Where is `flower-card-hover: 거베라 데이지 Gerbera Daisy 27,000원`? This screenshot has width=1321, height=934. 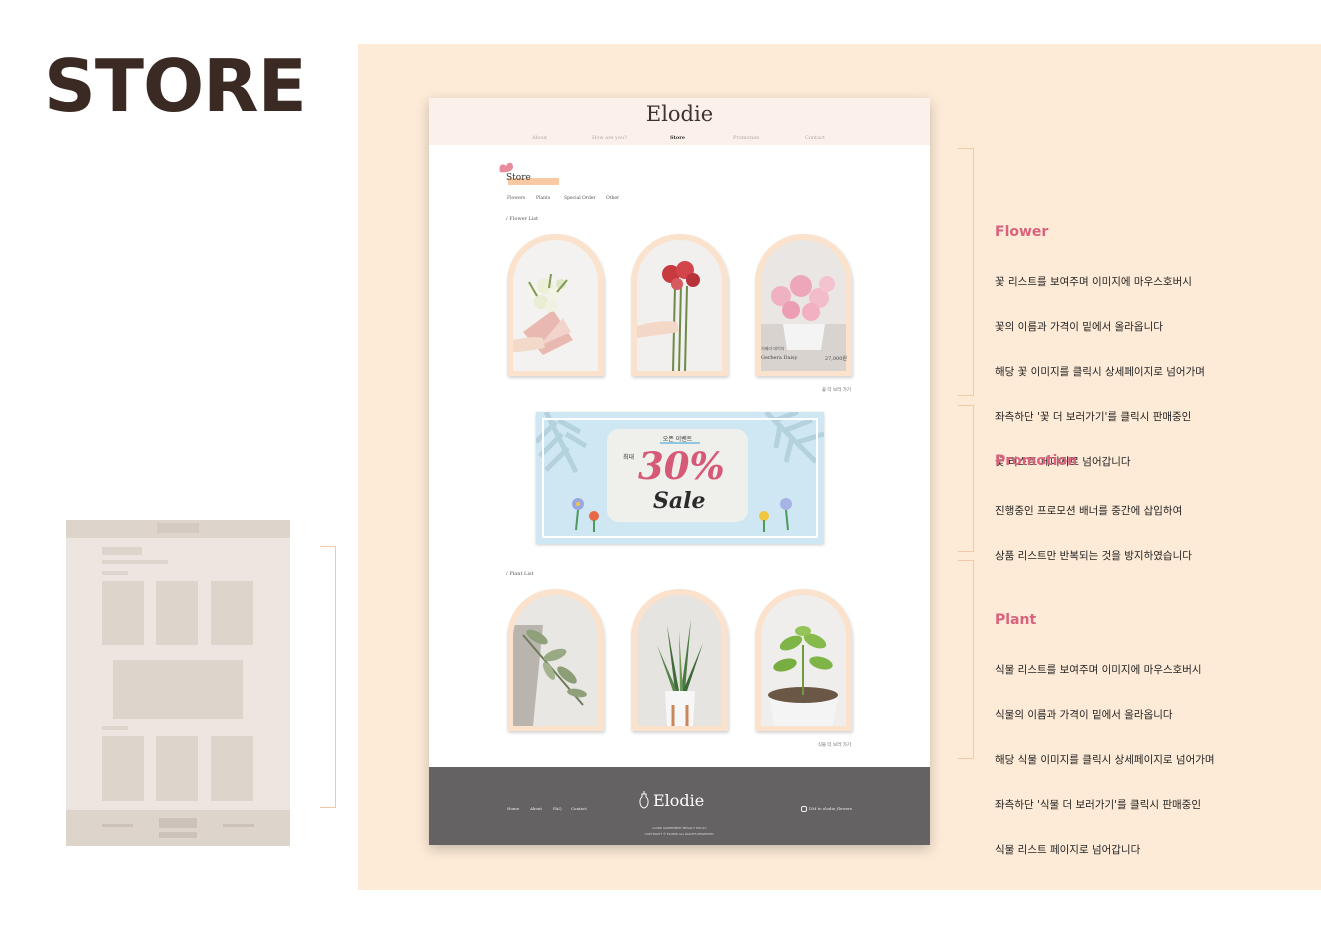
flower-card-hover: 거베라 데이지 Gerbera Daisy 27,000원 is located at coordinates (803, 305).